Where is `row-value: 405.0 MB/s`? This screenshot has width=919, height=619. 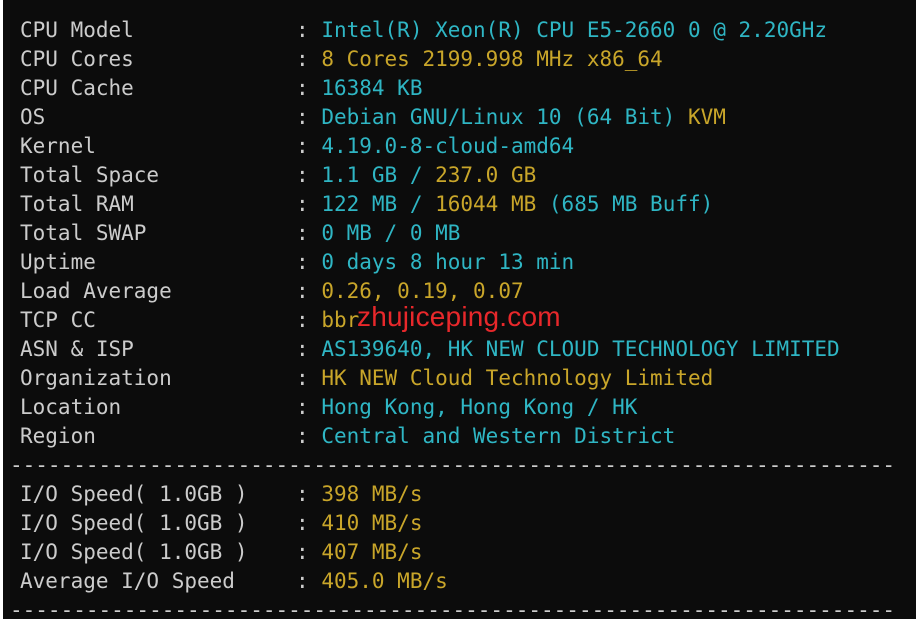 row-value: 405.0 MB/s is located at coordinates (384, 581).